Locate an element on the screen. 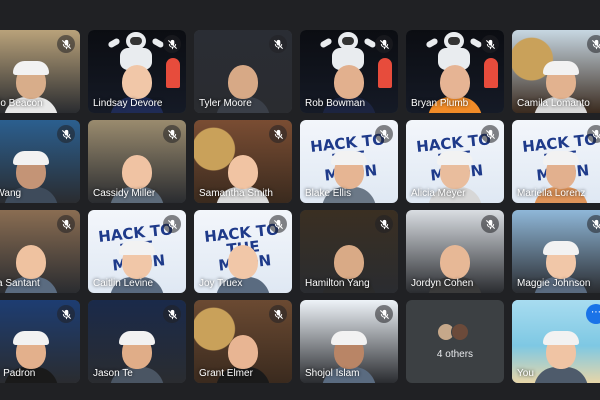  participant-tile: e Wang is located at coordinates (40, 161).